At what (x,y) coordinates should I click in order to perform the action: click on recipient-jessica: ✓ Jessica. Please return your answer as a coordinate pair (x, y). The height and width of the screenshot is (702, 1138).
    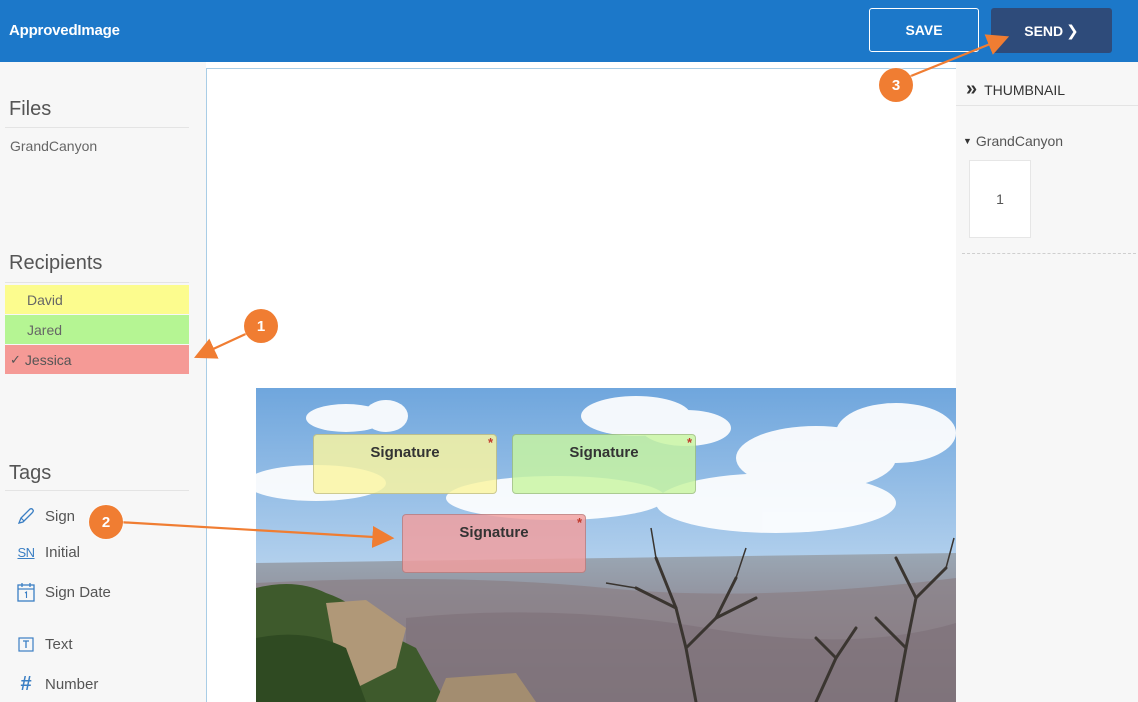
    Looking at the image, I should click on (97, 359).